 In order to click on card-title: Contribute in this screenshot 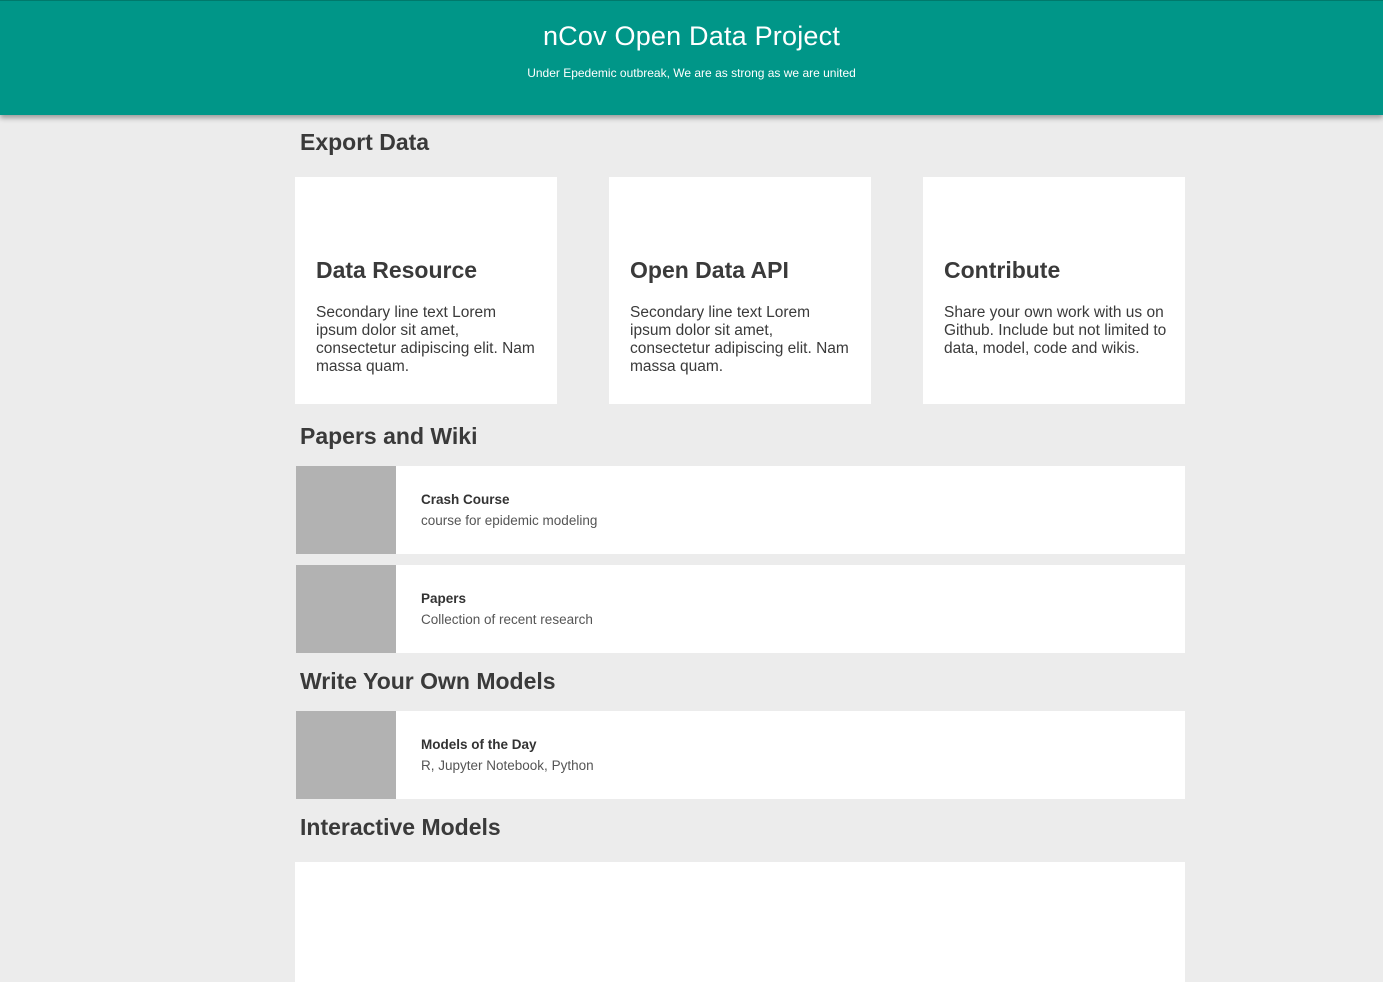, I will do `click(1002, 270)`.